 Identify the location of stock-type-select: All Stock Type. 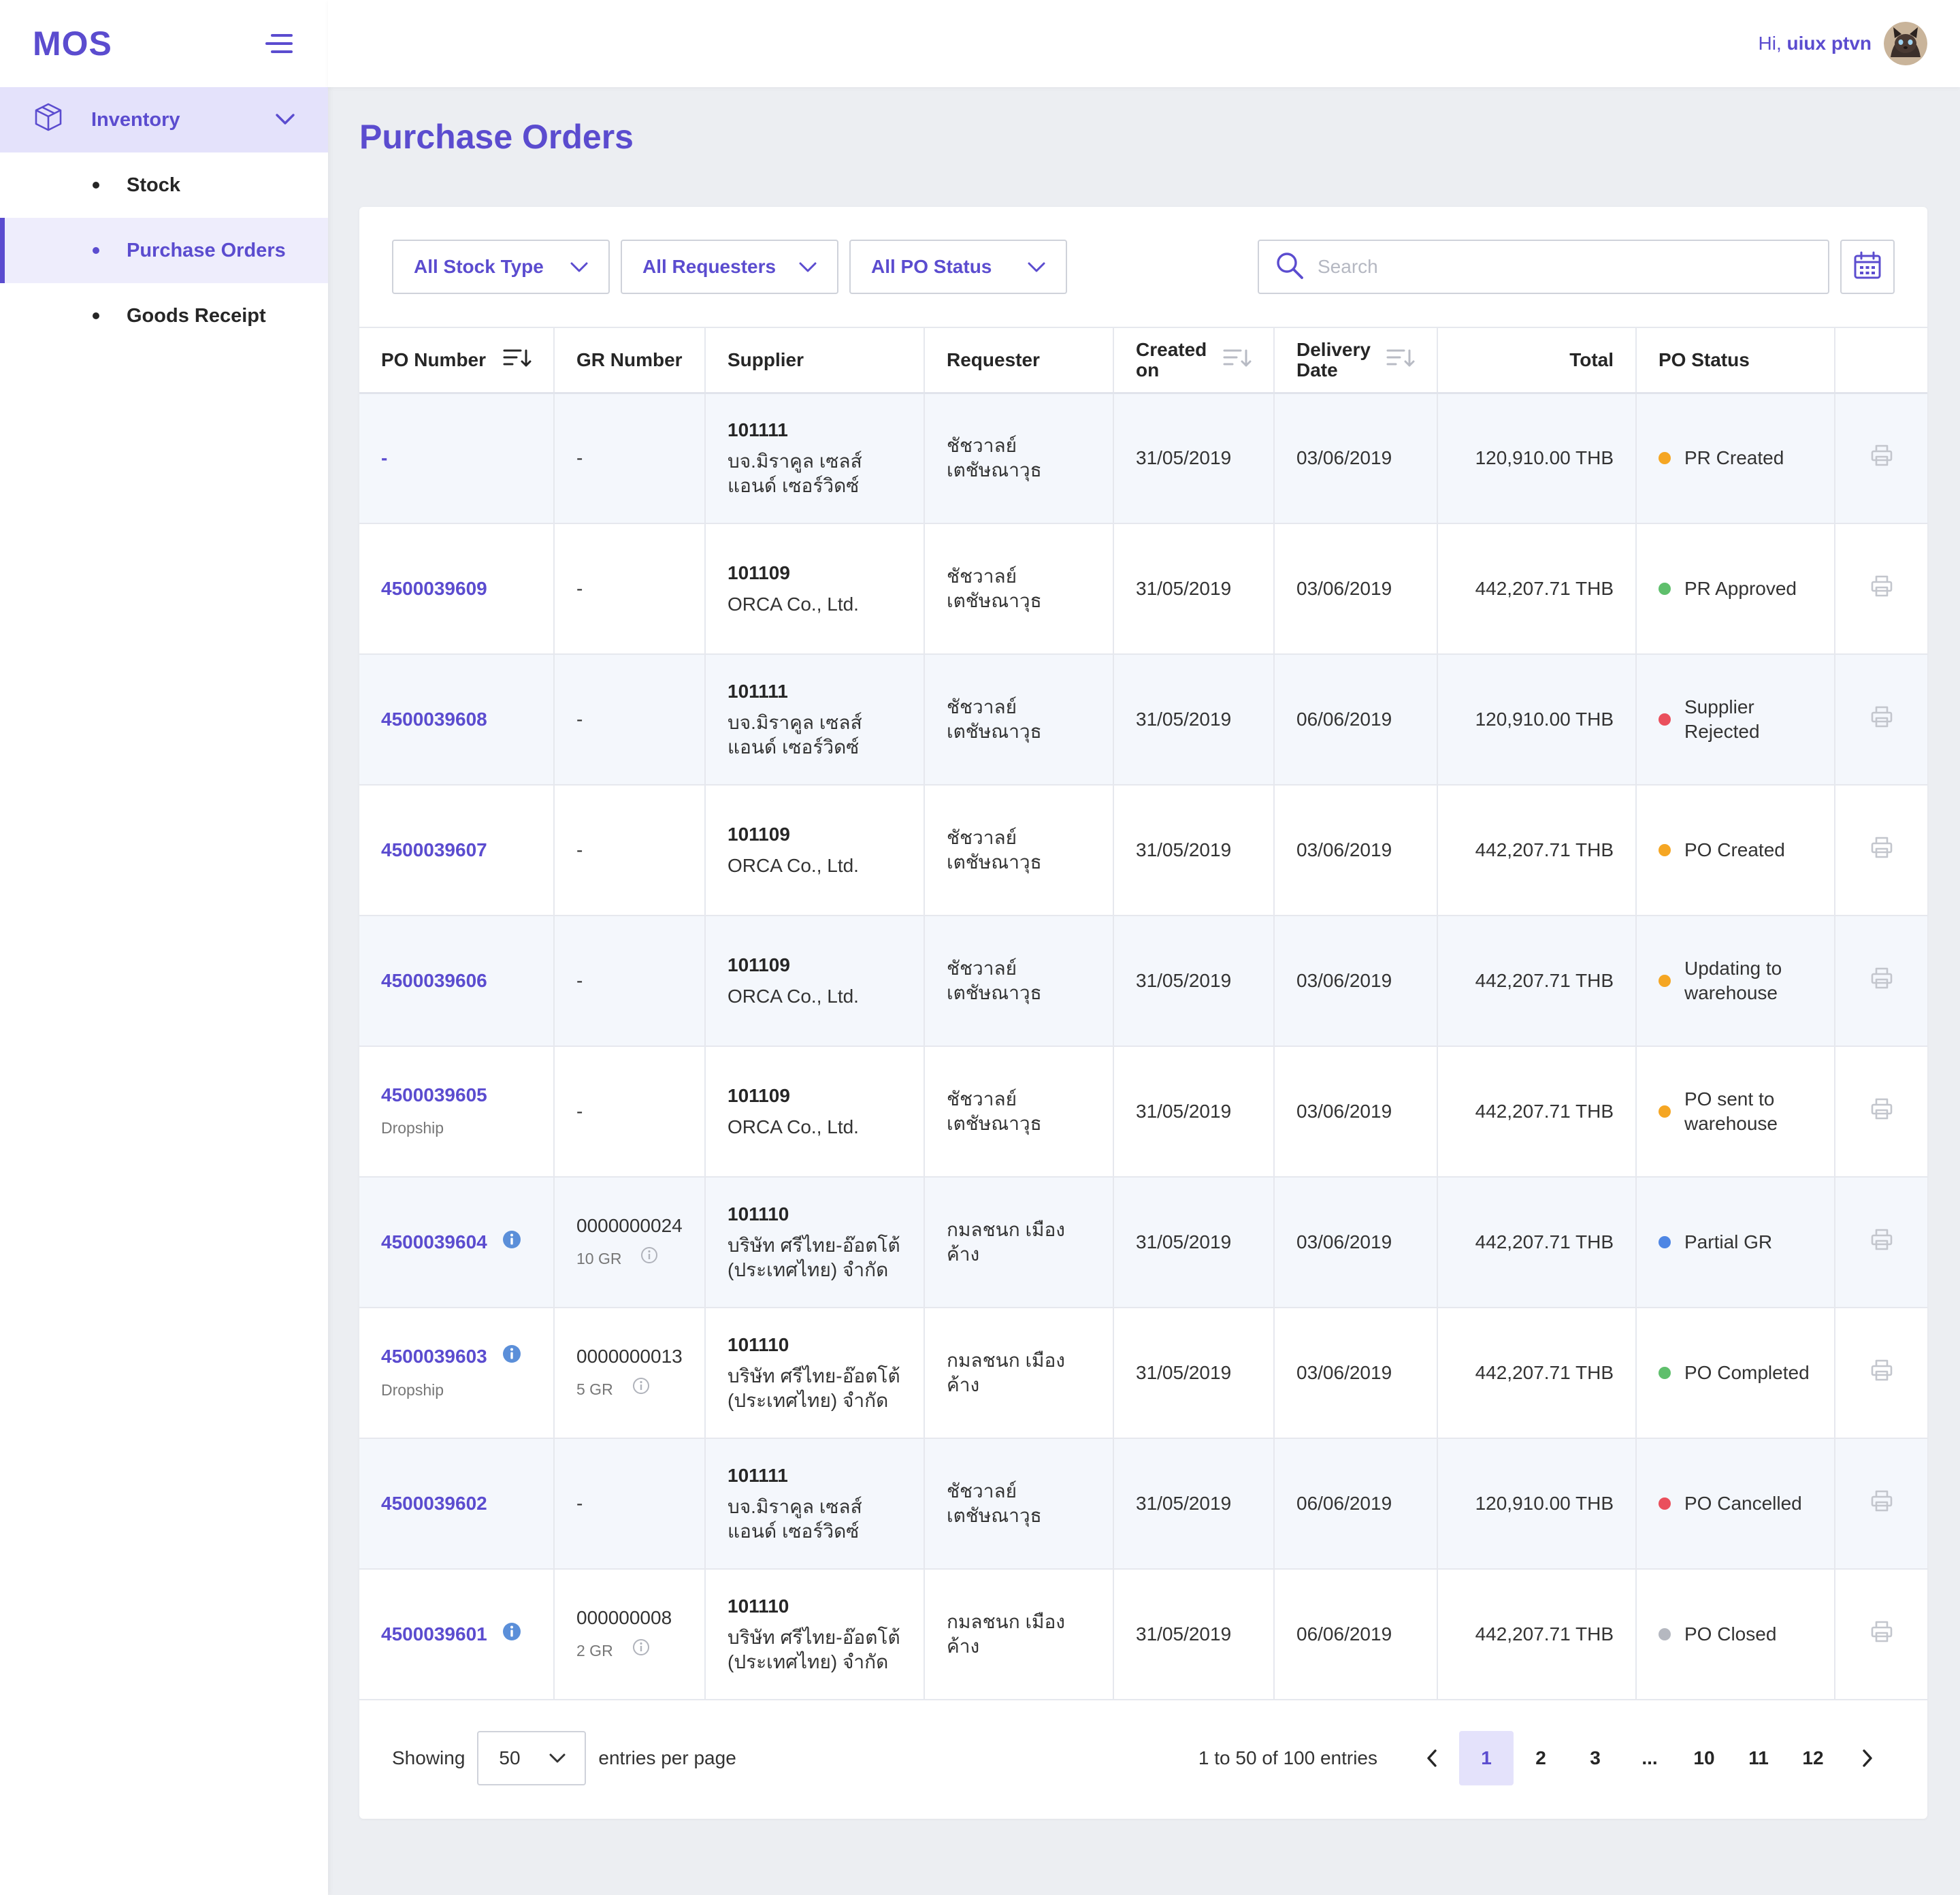
(501, 267).